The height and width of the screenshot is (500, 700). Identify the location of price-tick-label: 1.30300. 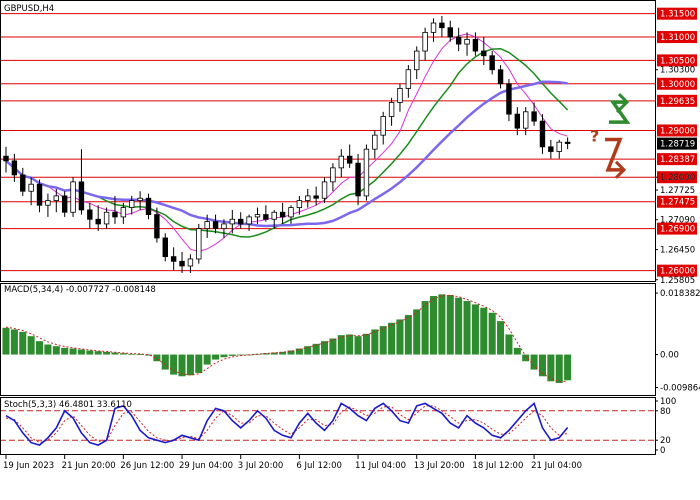
(677, 71).